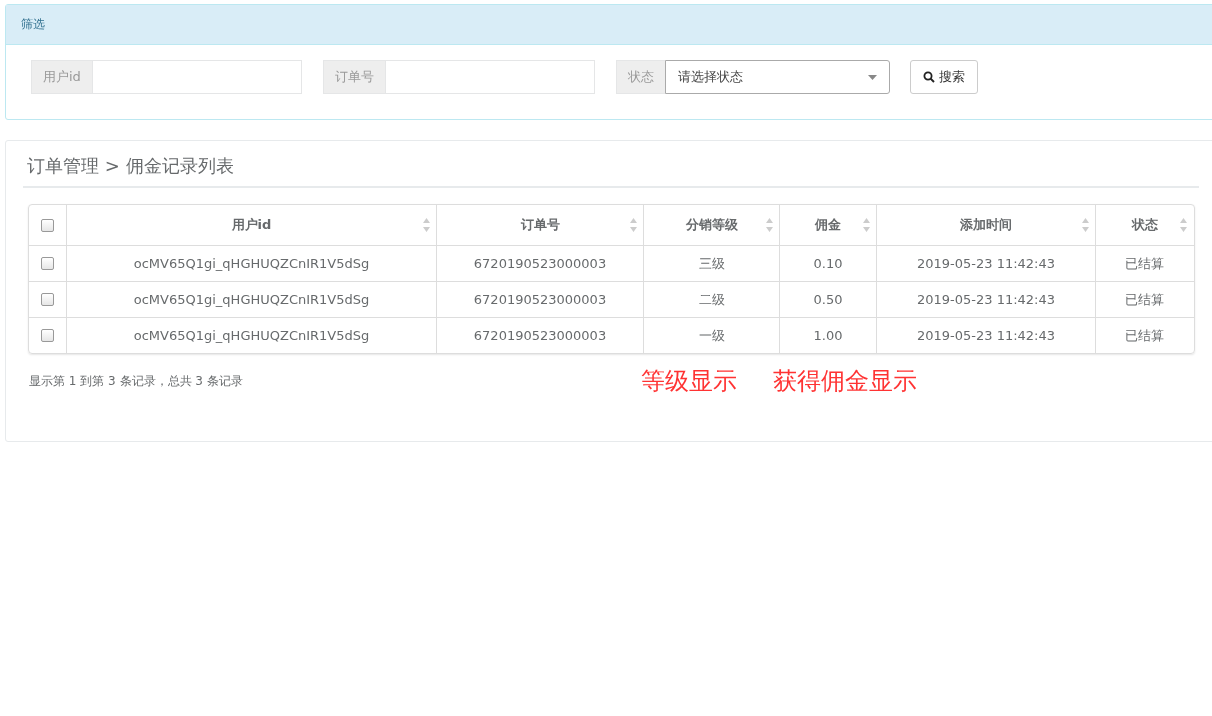 The height and width of the screenshot is (716, 1212). Describe the element at coordinates (711, 263) in the screenshot. I see `table-cell: 三级` at that location.